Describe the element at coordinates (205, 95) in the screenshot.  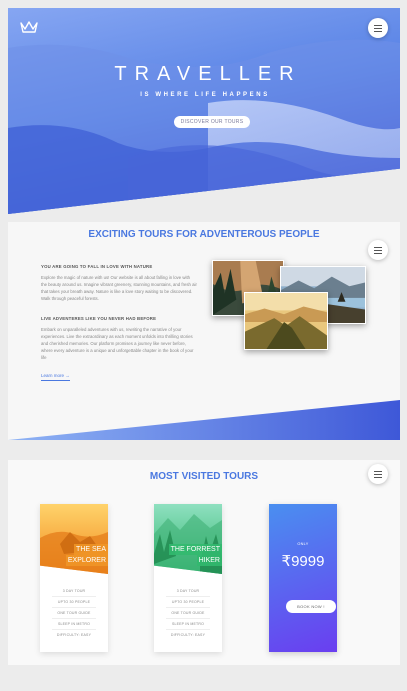
I see `hero-subtitle: IS WHERE LIFE HAPPENS` at that location.